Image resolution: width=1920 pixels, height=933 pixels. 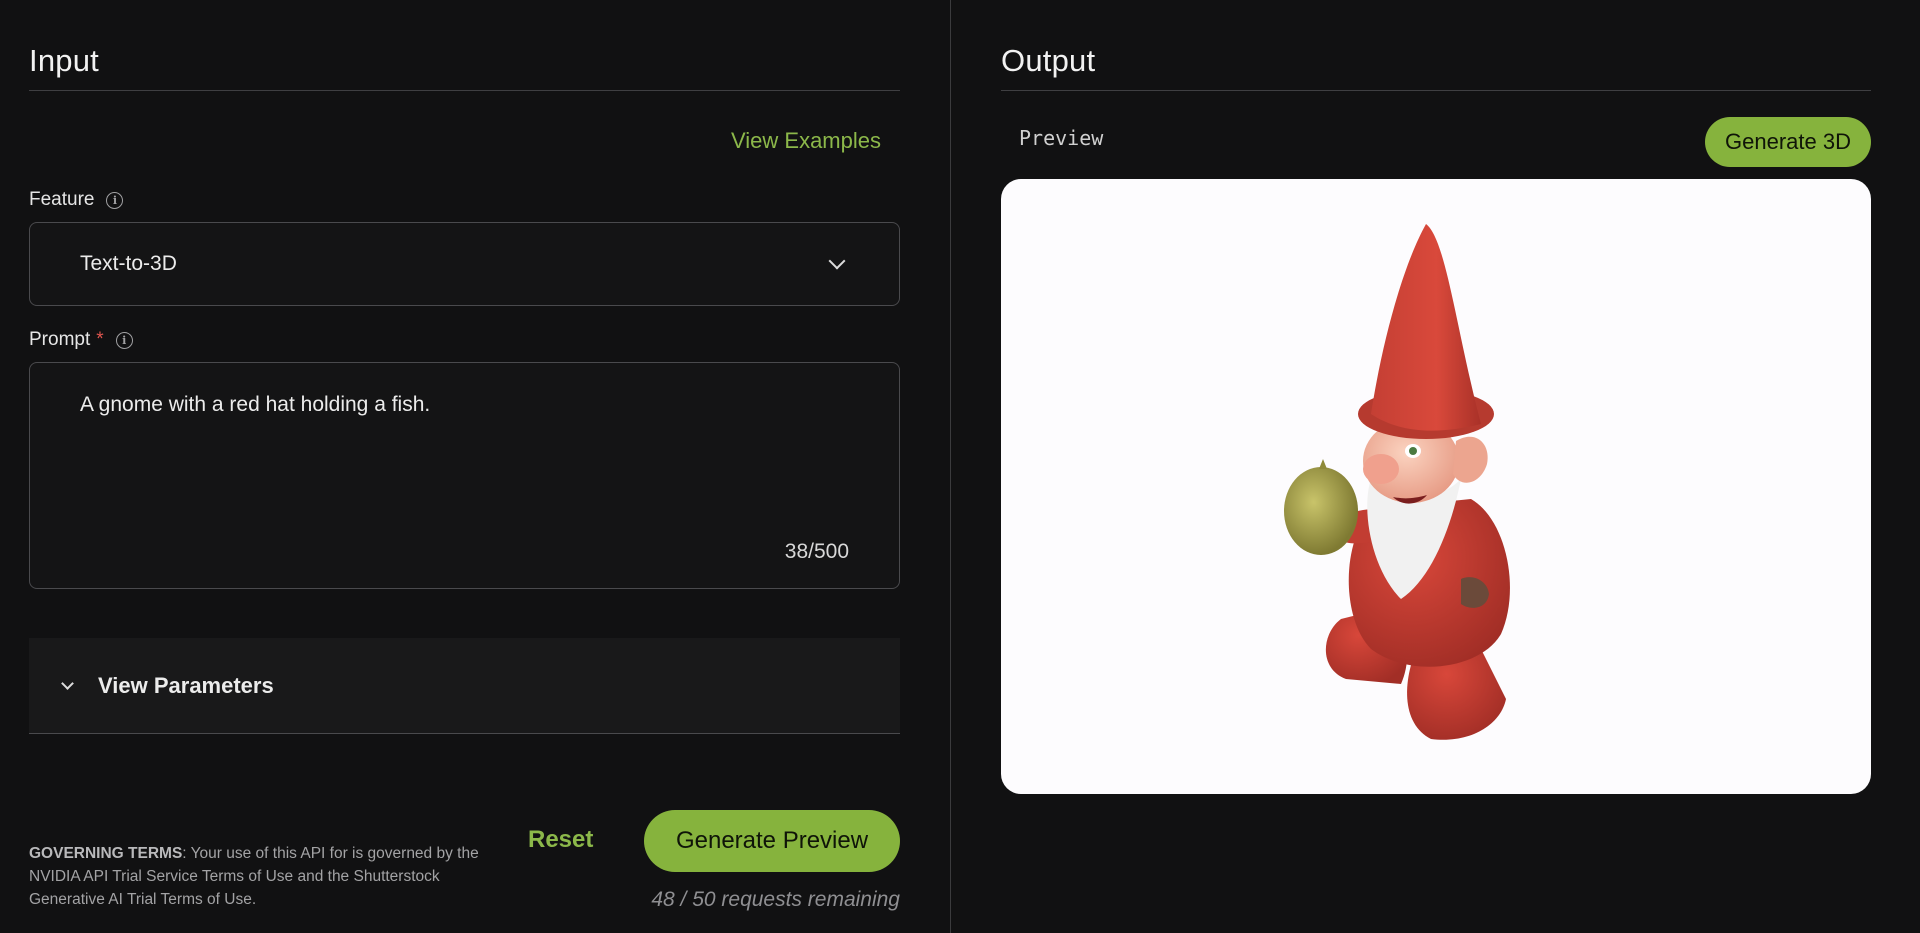 What do you see at coordinates (106, 853) in the screenshot?
I see `governing-terms-heading: GOVERNING TERMS` at bounding box center [106, 853].